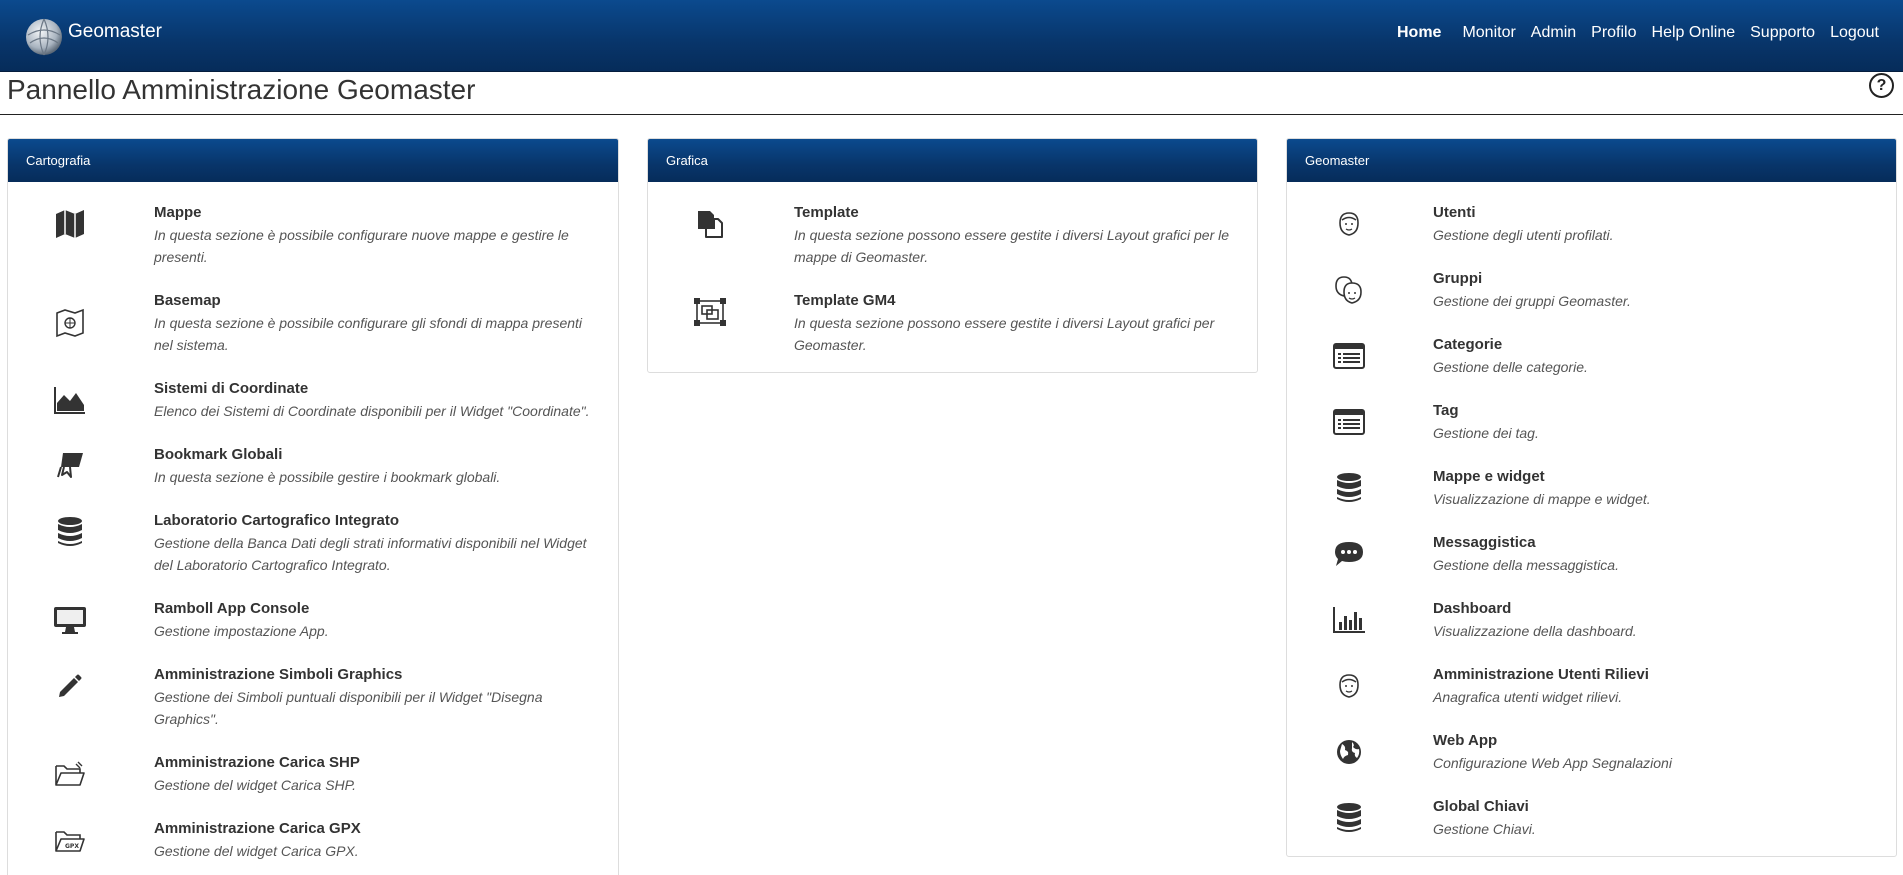 This screenshot has height=875, width=1903. Describe the element at coordinates (1591, 433) in the screenshot. I see `admin-item-tag: Tag Gestione dei tag.` at that location.